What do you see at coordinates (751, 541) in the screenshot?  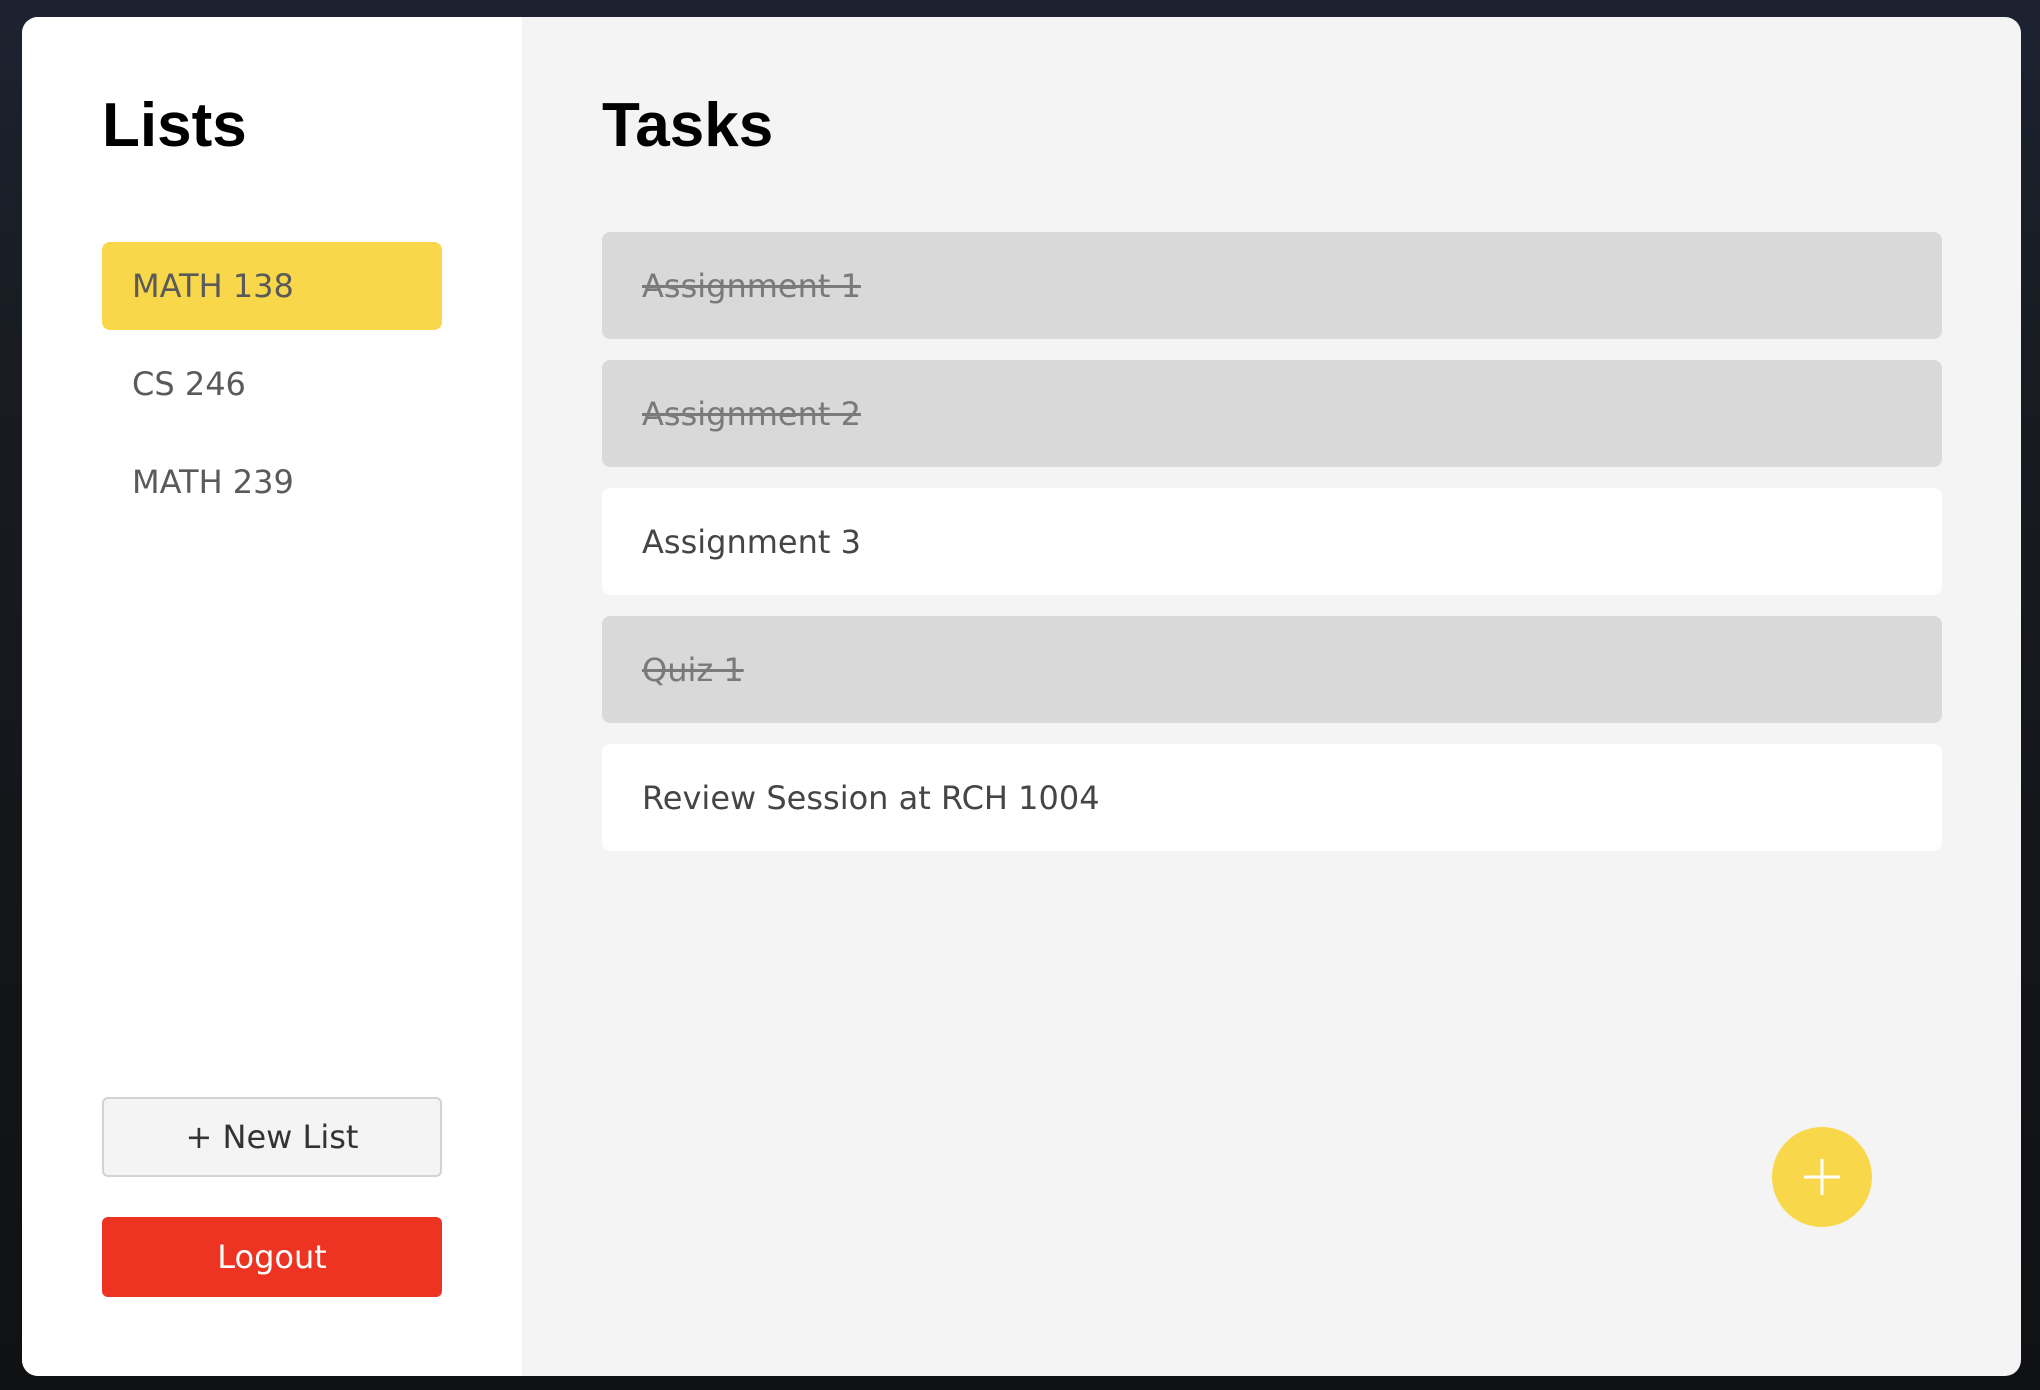 I see `task-label: Assignment 3` at bounding box center [751, 541].